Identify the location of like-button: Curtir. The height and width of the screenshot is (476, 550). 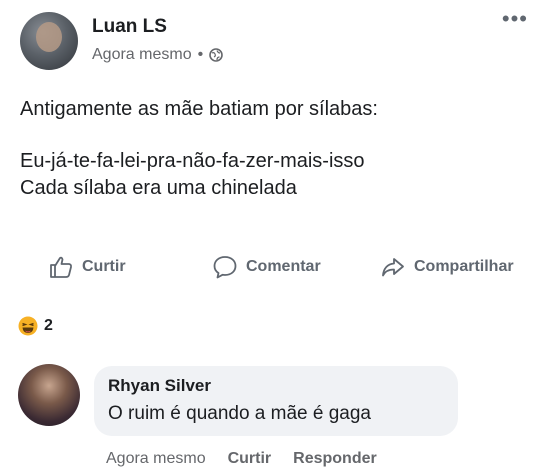
(87, 267).